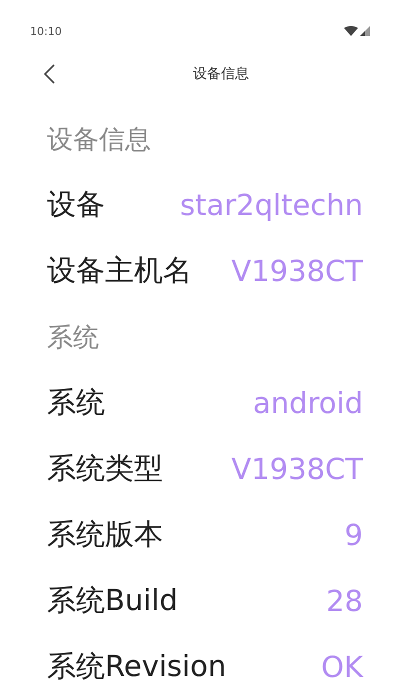 This screenshot has height=683, width=400. Describe the element at coordinates (136, 665) in the screenshot. I see `row-label: 系统Revision` at that location.